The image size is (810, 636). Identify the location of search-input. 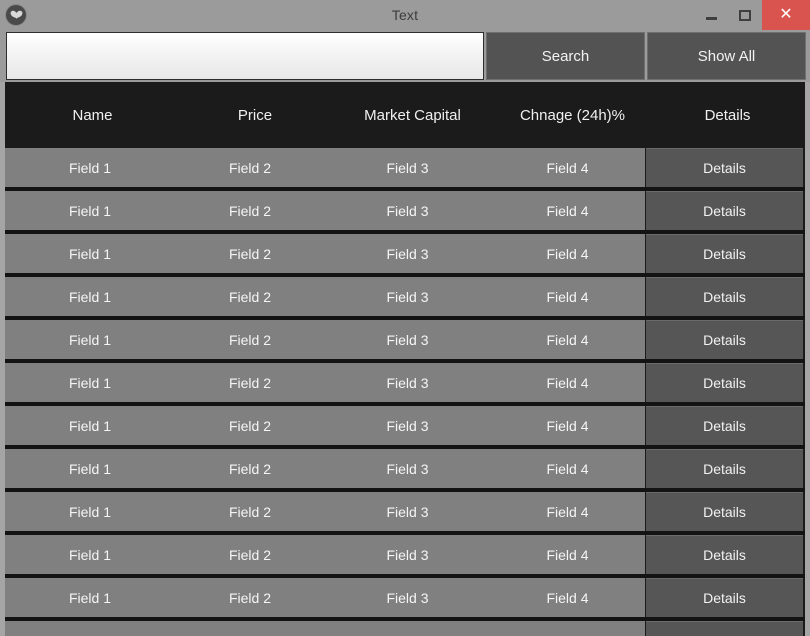
(245, 56).